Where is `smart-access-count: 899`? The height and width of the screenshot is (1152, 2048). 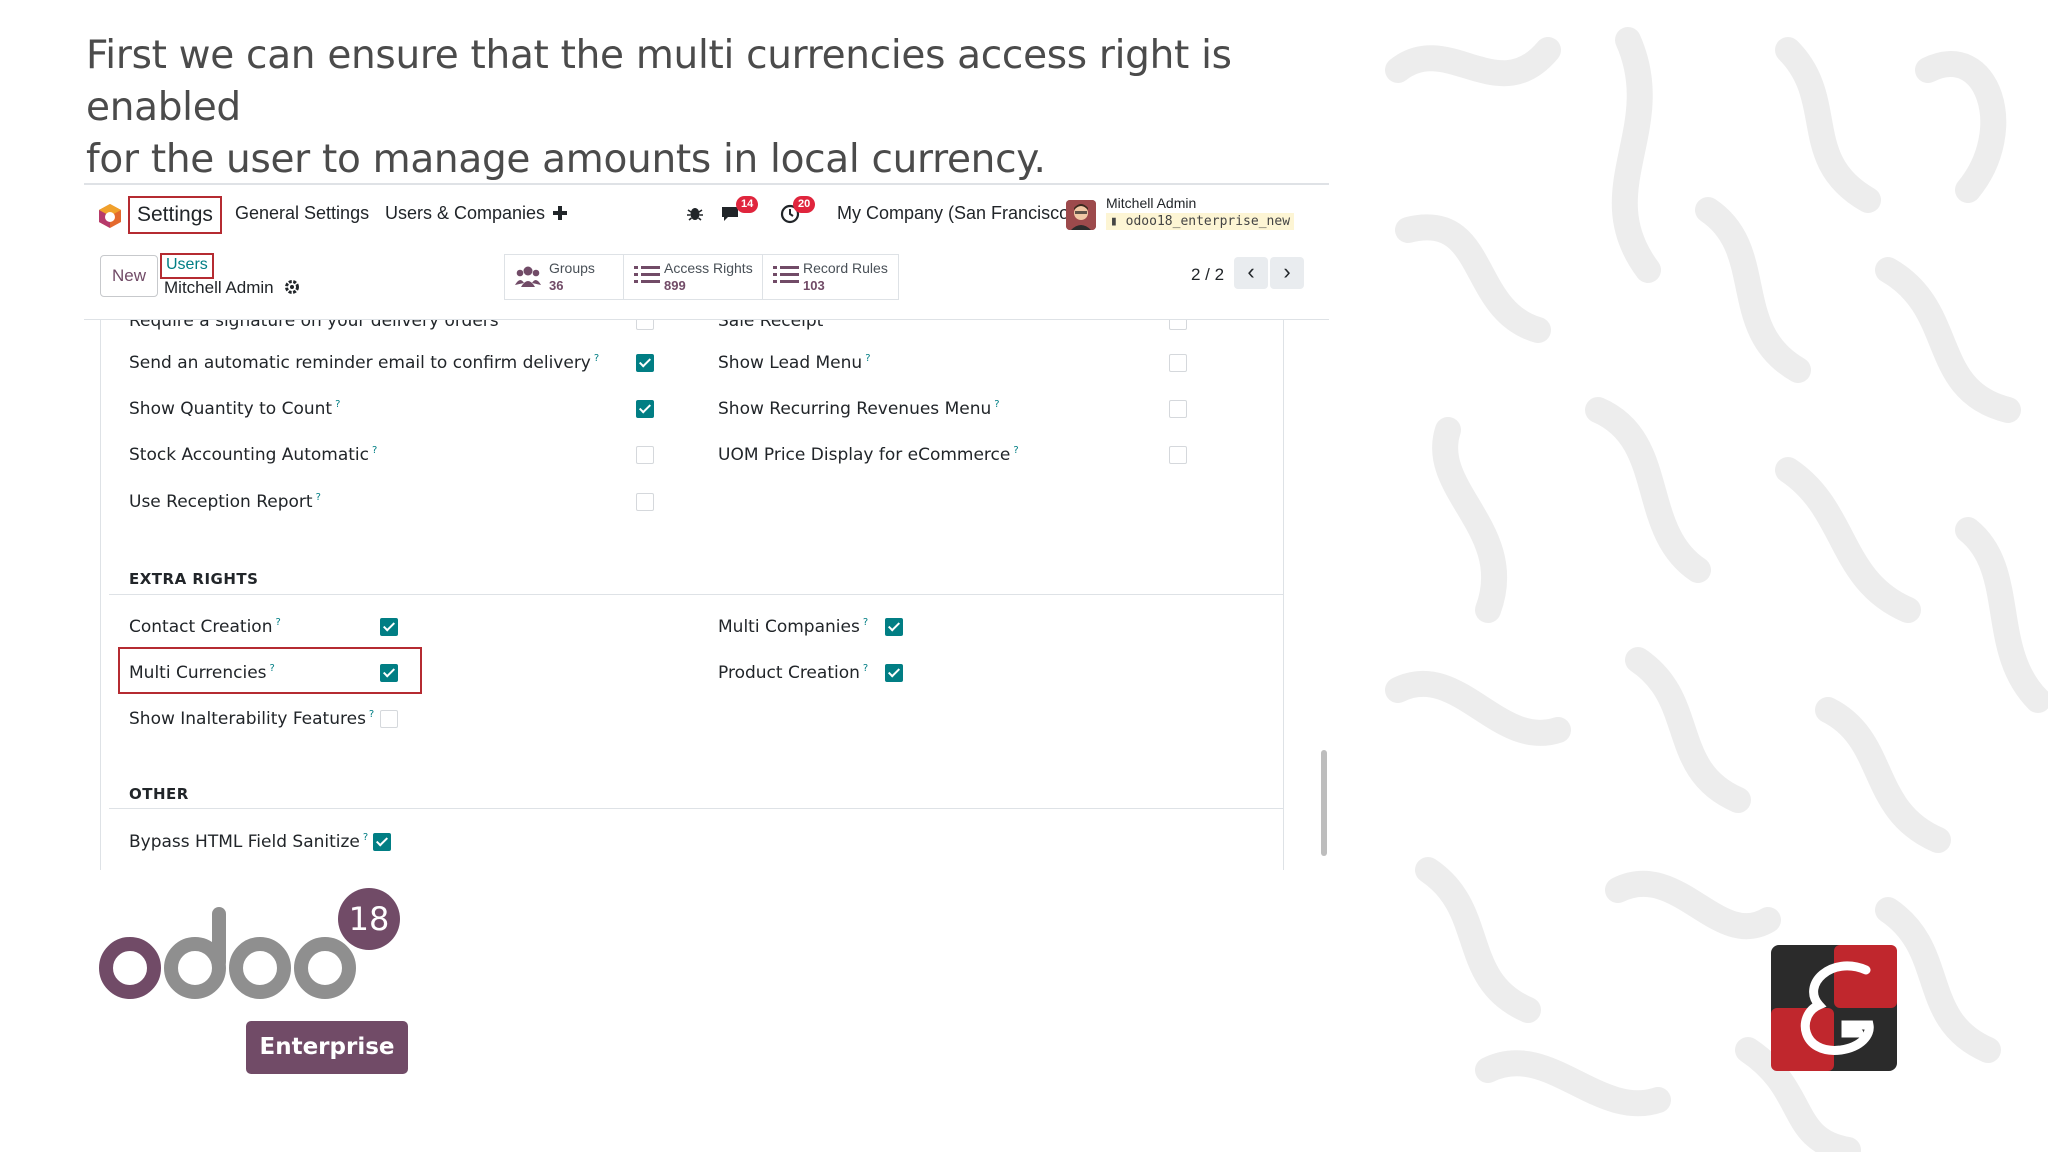
smart-access-count: 899 is located at coordinates (675, 285).